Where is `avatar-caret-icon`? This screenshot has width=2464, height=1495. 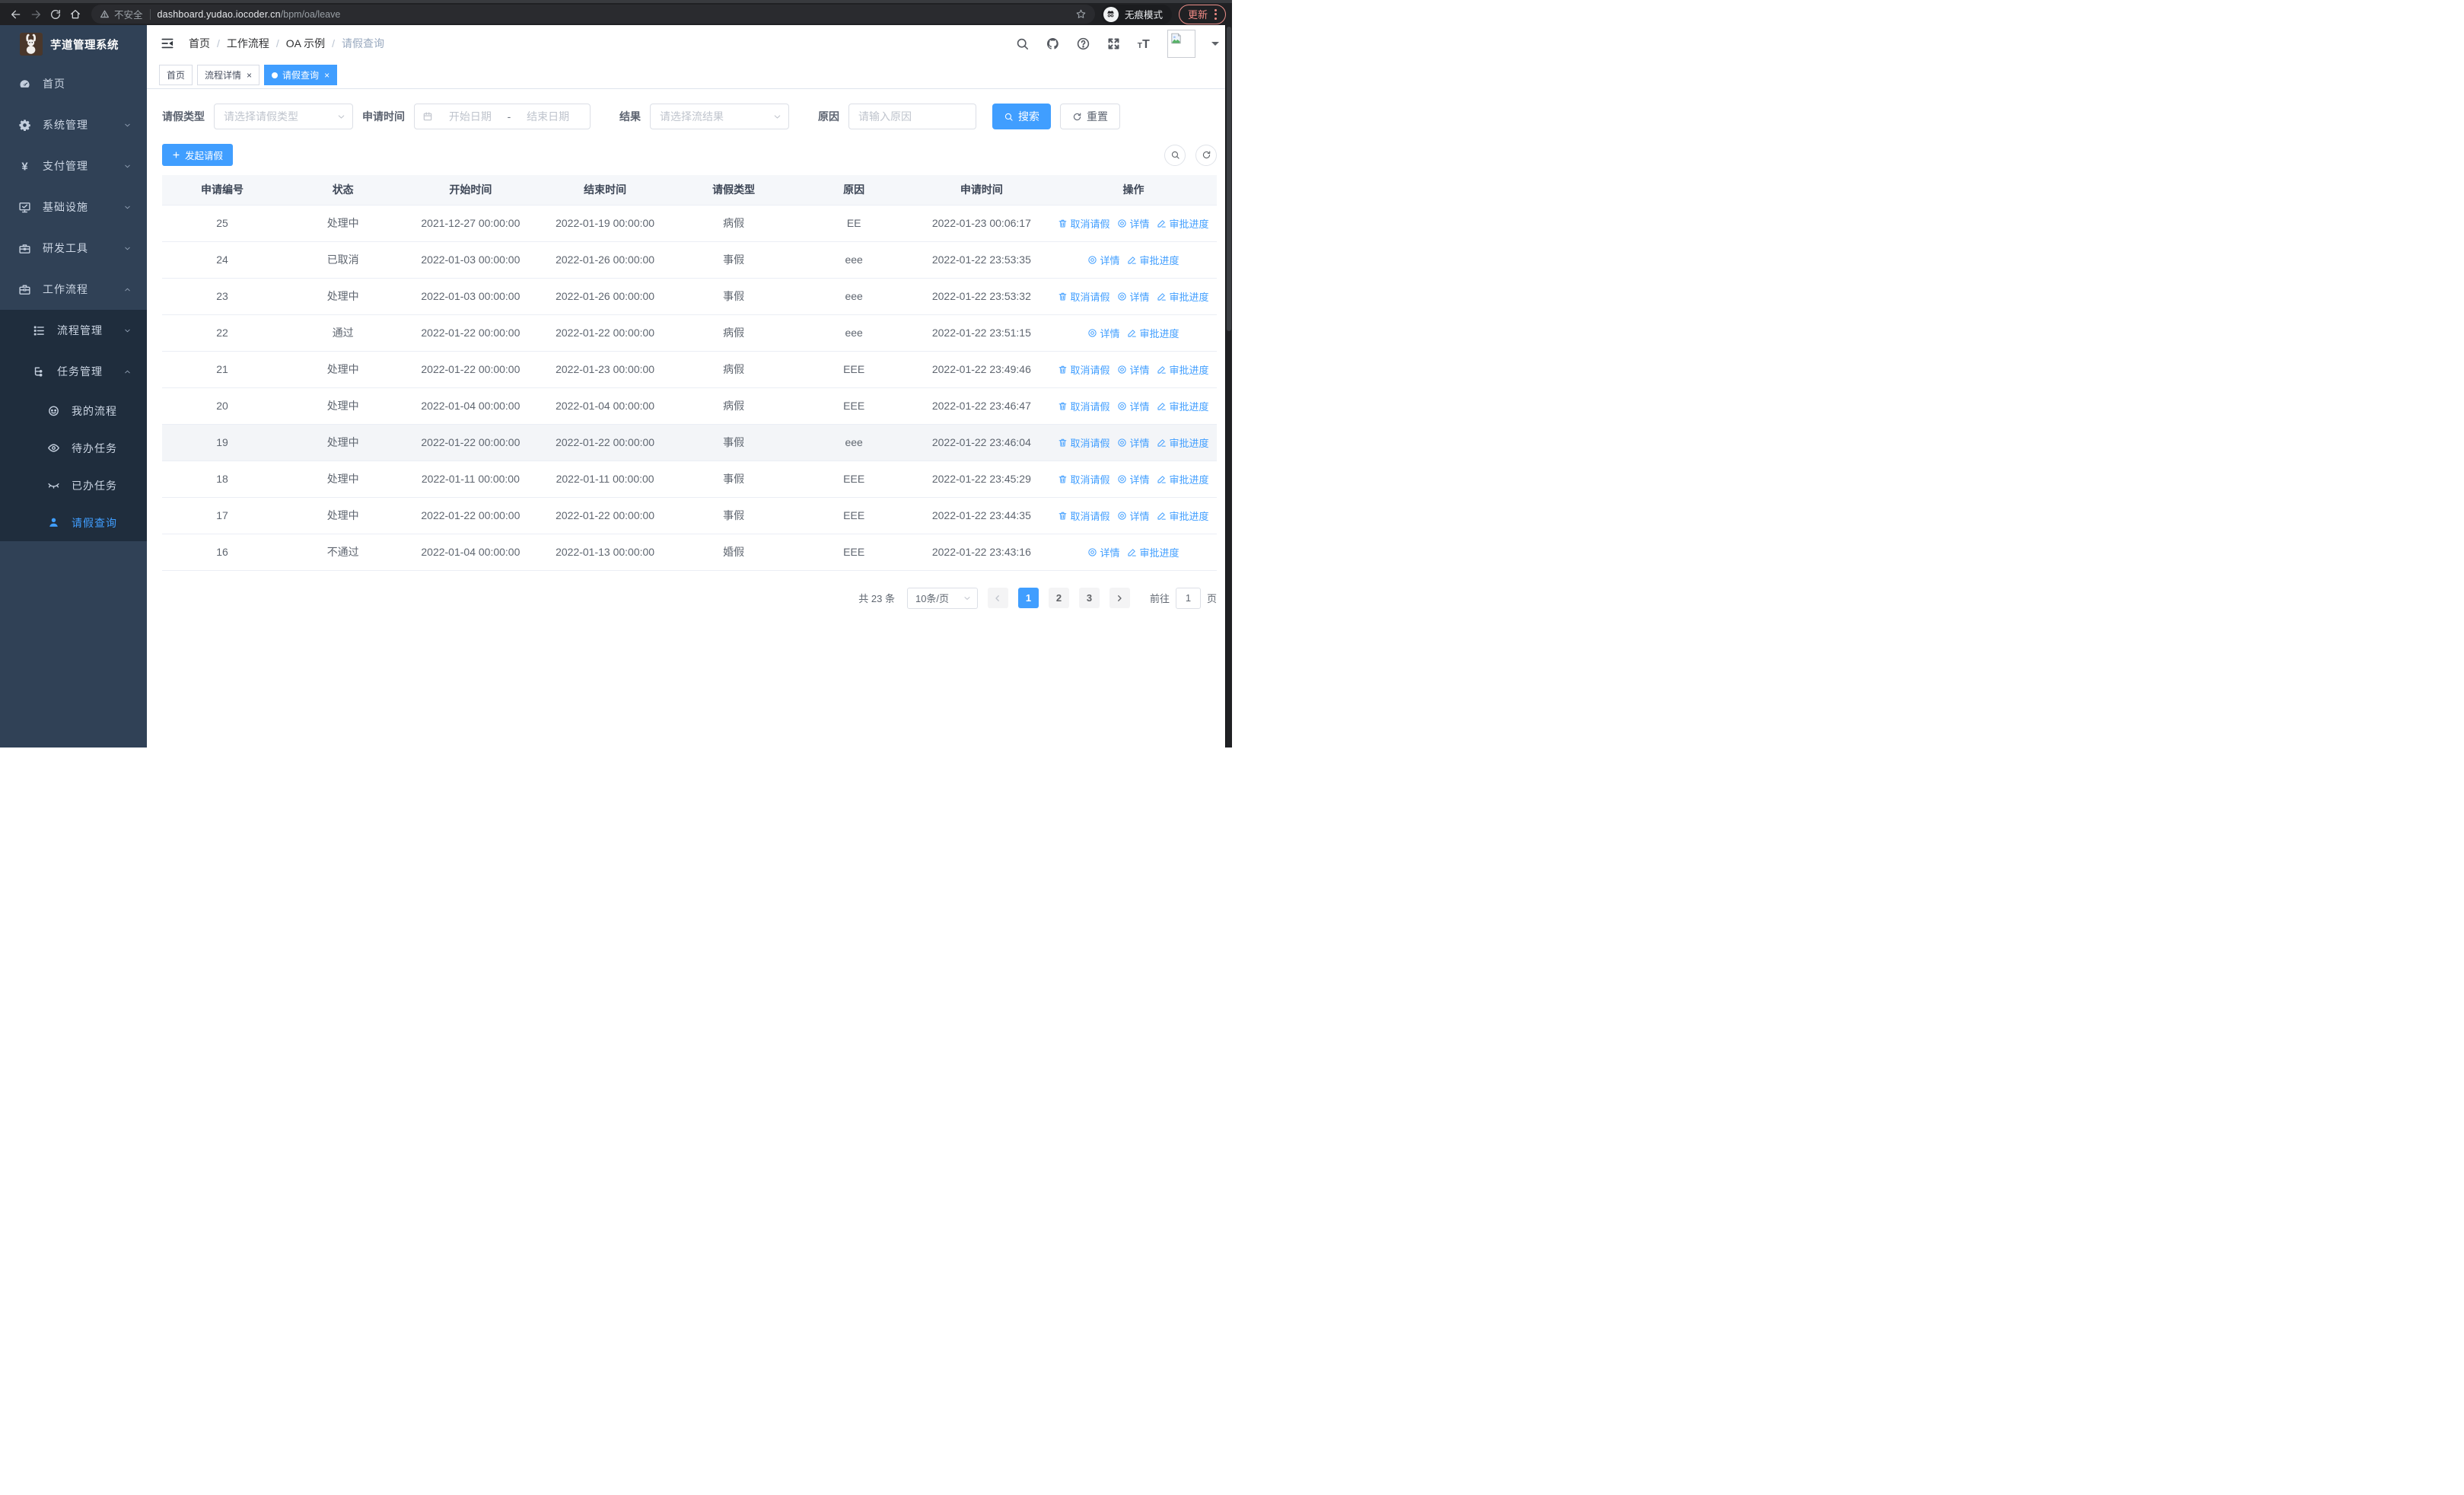
avatar-caret-icon is located at coordinates (1215, 46).